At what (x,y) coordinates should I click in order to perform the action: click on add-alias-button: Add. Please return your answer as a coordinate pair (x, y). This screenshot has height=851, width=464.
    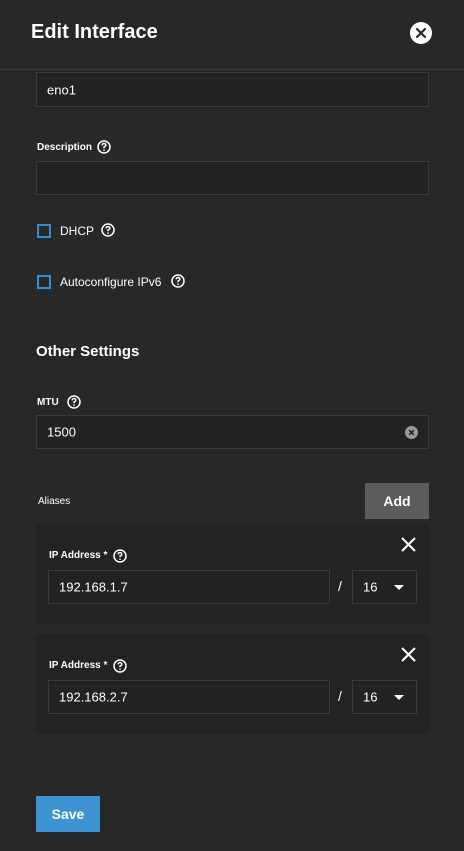
    Looking at the image, I should click on (397, 501).